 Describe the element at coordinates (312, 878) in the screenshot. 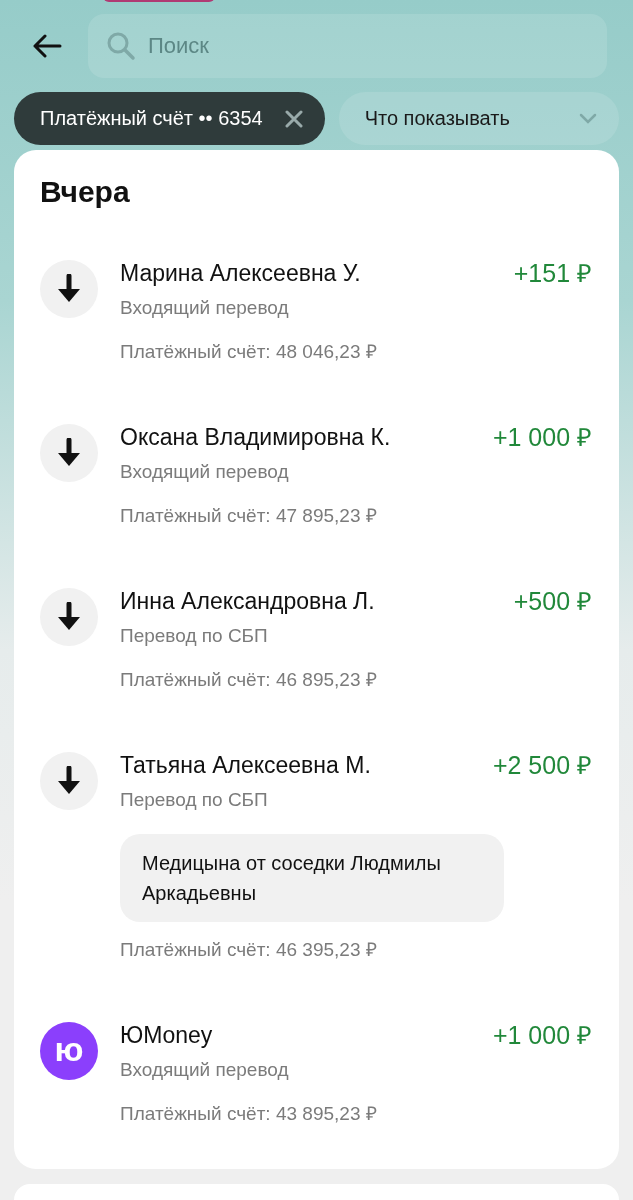

I see `message-bubble: Медицына от соседки Людмилы Аркадьевны` at that location.